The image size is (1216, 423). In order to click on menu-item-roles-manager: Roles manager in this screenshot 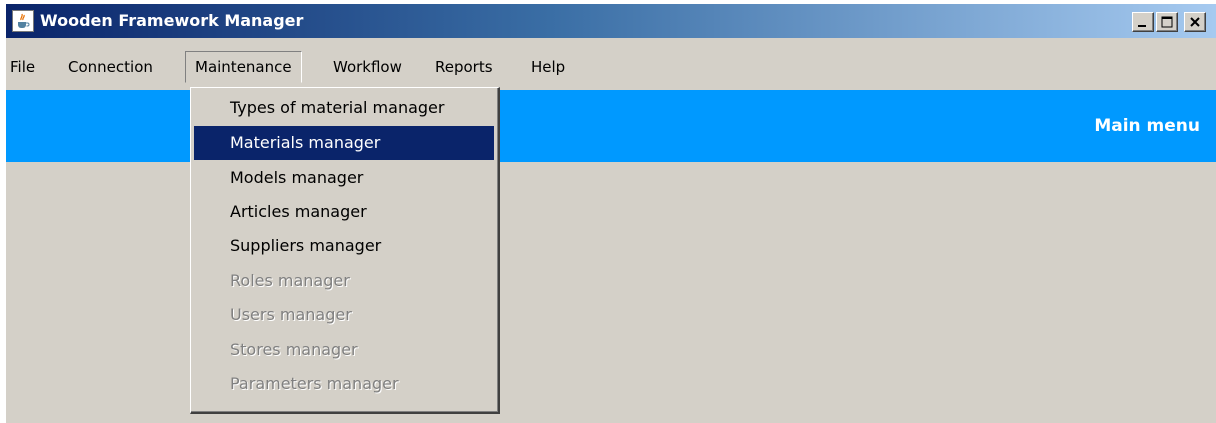, I will do `click(290, 280)`.